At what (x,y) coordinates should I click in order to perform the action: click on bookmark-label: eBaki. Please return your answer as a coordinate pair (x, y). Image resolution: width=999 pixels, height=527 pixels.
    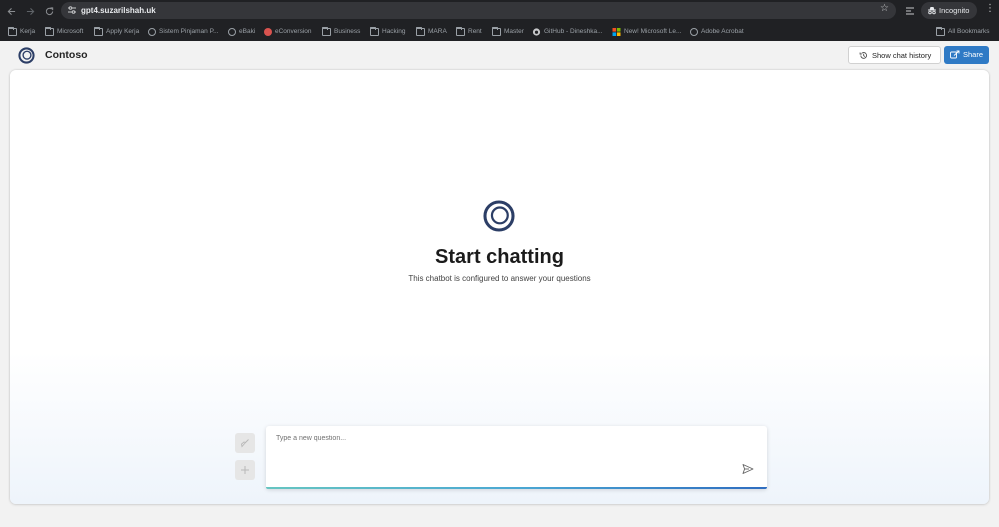
    Looking at the image, I should click on (247, 31).